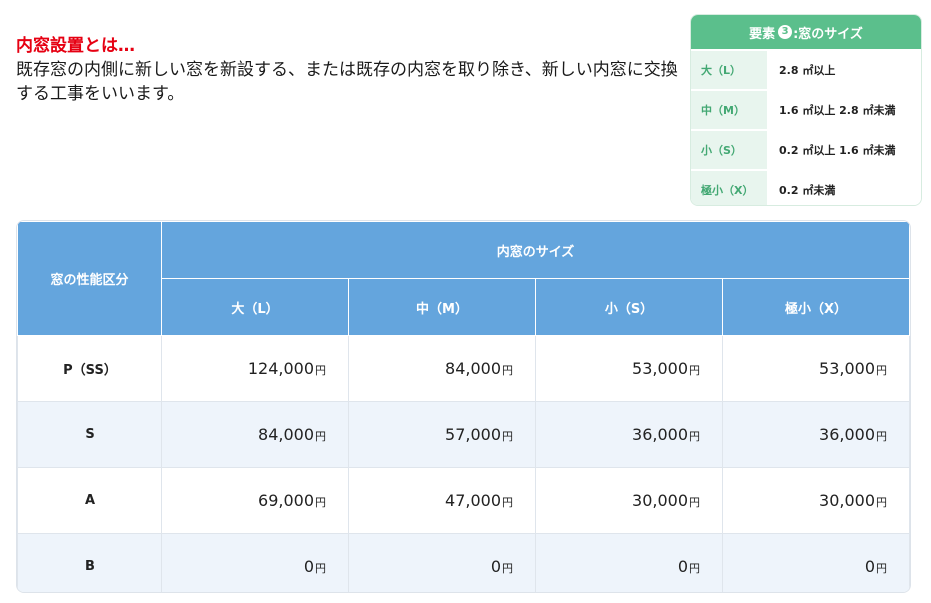  What do you see at coordinates (844, 188) in the screenshot?
I see `legend-value: 0.2 ㎡未満` at bounding box center [844, 188].